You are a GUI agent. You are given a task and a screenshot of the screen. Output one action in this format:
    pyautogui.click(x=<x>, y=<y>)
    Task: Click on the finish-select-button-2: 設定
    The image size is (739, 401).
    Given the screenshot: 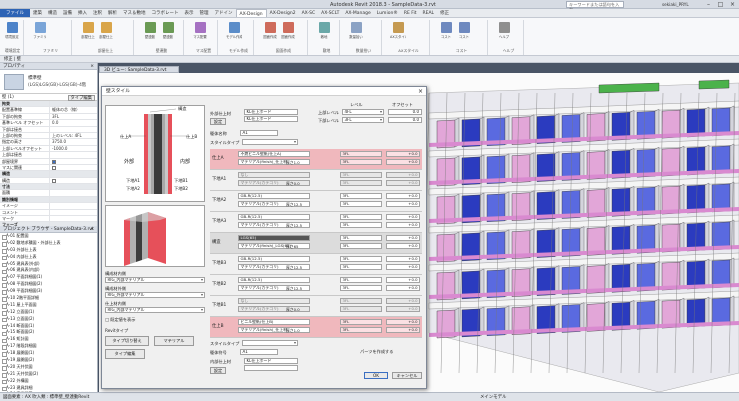 What is the action you would take?
    pyautogui.click(x=218, y=370)
    